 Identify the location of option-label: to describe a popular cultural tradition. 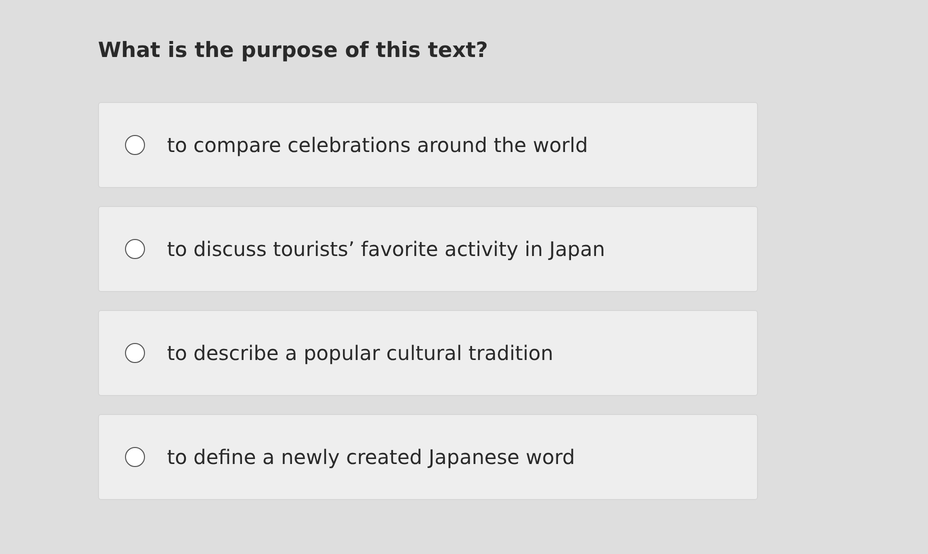
(360, 353).